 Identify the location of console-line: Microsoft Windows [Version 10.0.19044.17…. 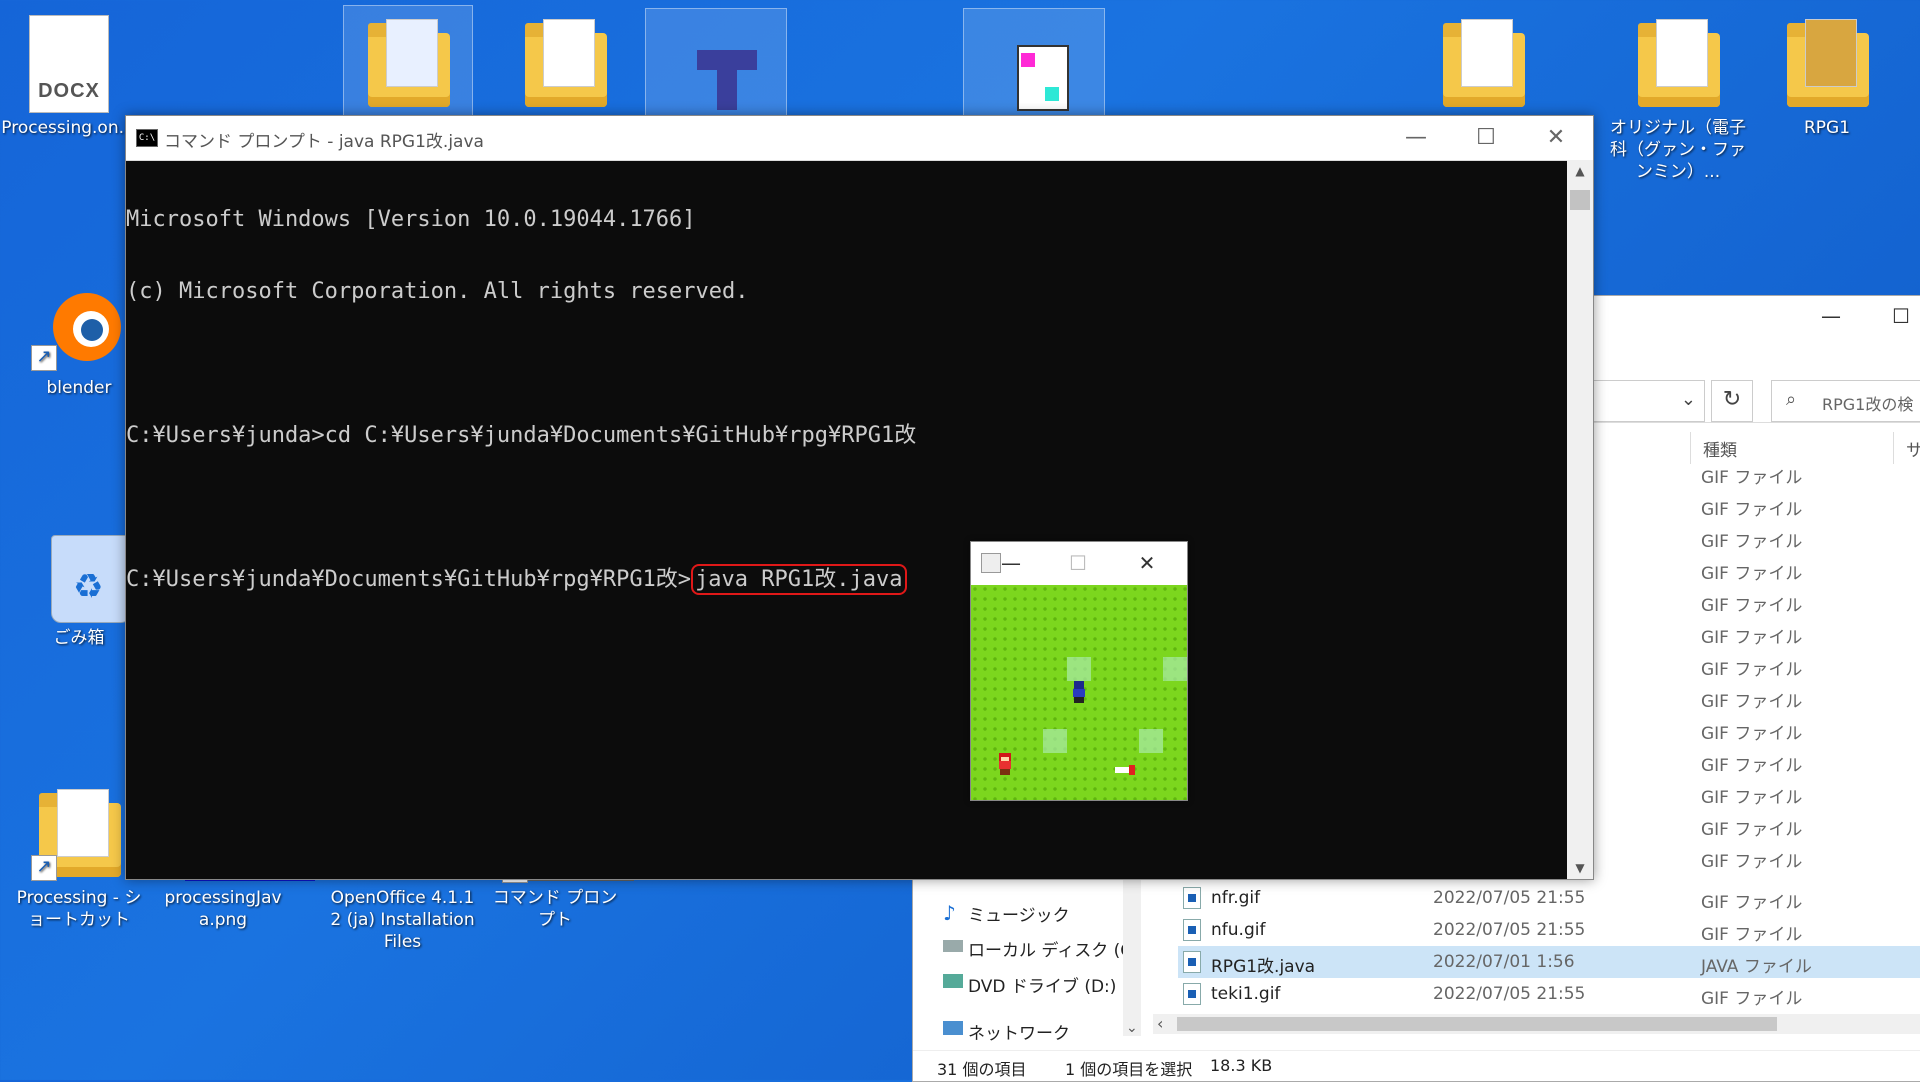
(411, 219).